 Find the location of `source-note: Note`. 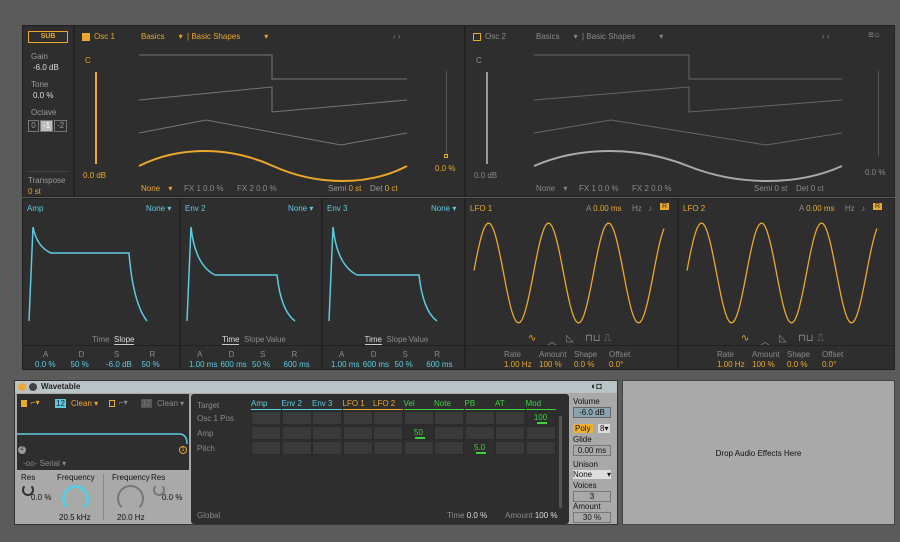

source-note: Note is located at coordinates (449, 404).